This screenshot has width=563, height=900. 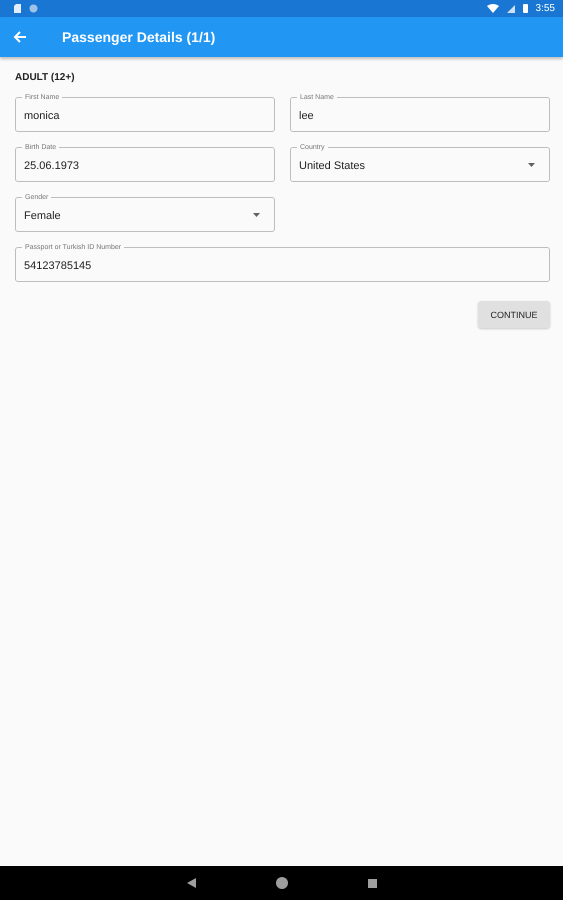 What do you see at coordinates (514, 314) in the screenshot?
I see `continue-button: CONTINUE` at bounding box center [514, 314].